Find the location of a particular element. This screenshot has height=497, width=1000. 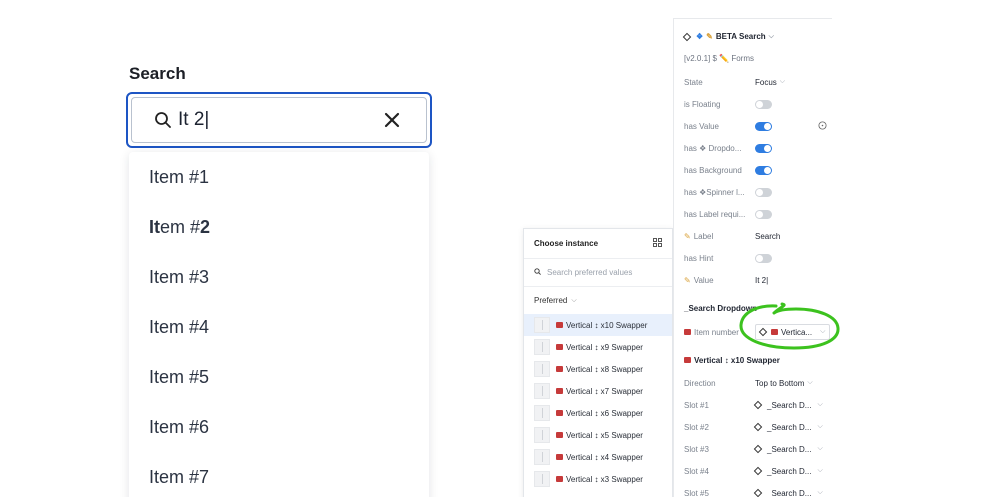

prop-label-text: Label is located at coordinates (703, 236).